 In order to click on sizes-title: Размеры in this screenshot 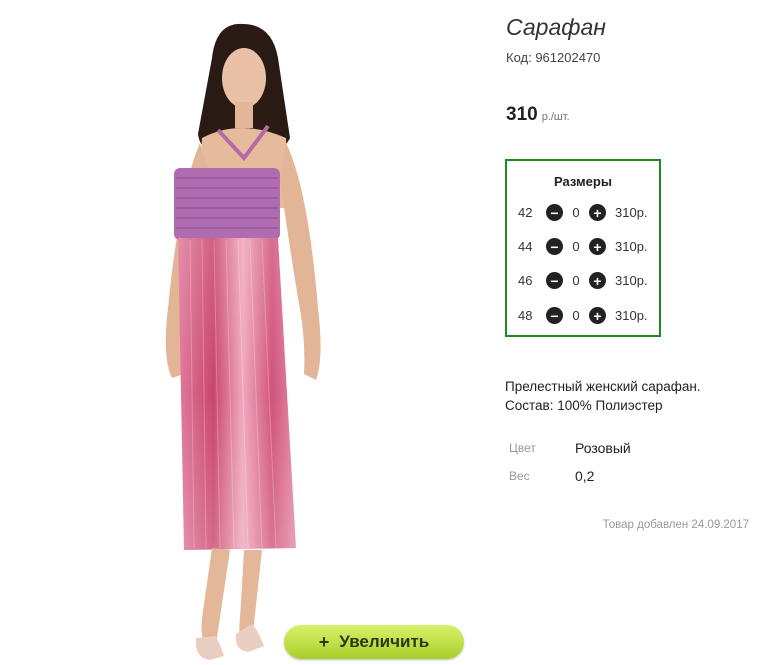, I will do `click(583, 181)`.